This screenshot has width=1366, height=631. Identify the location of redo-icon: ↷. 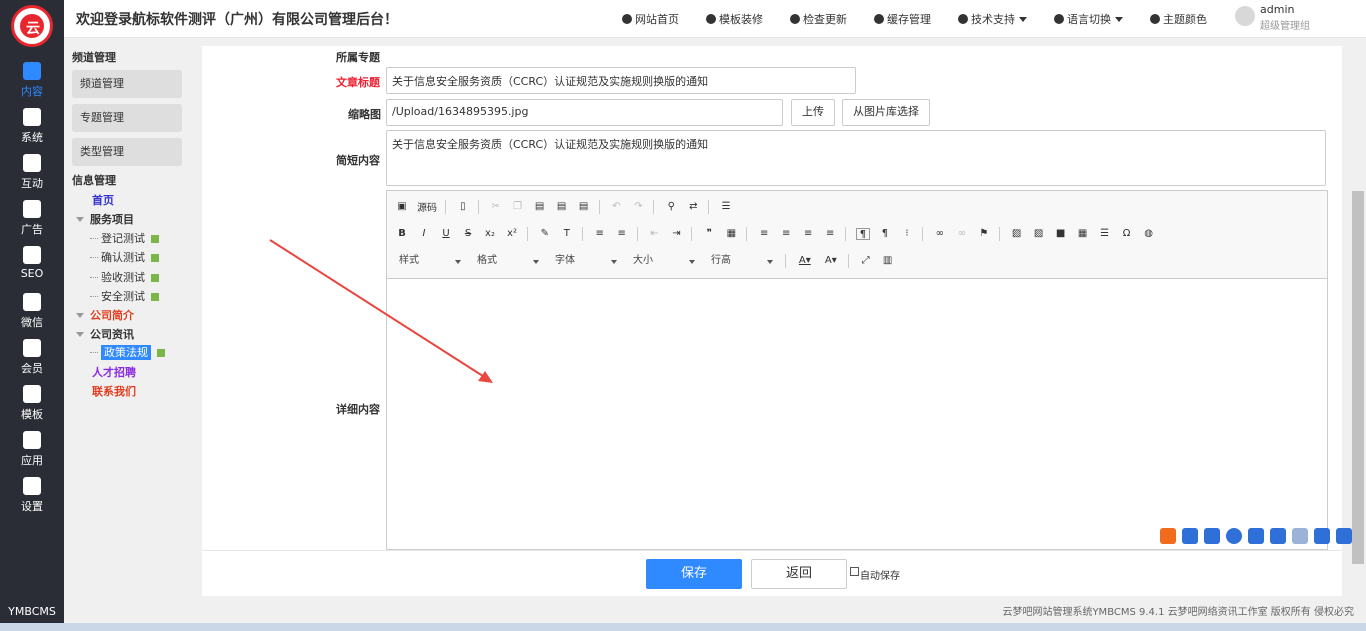
(638, 207).